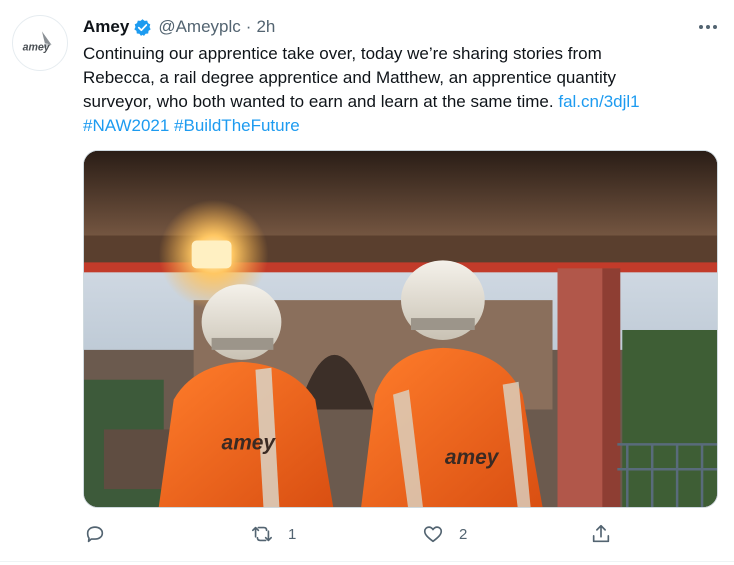 Image resolution: width=734 pixels, height=565 pixels. I want to click on hashtag-naw2021: #NAW2021, so click(126, 125).